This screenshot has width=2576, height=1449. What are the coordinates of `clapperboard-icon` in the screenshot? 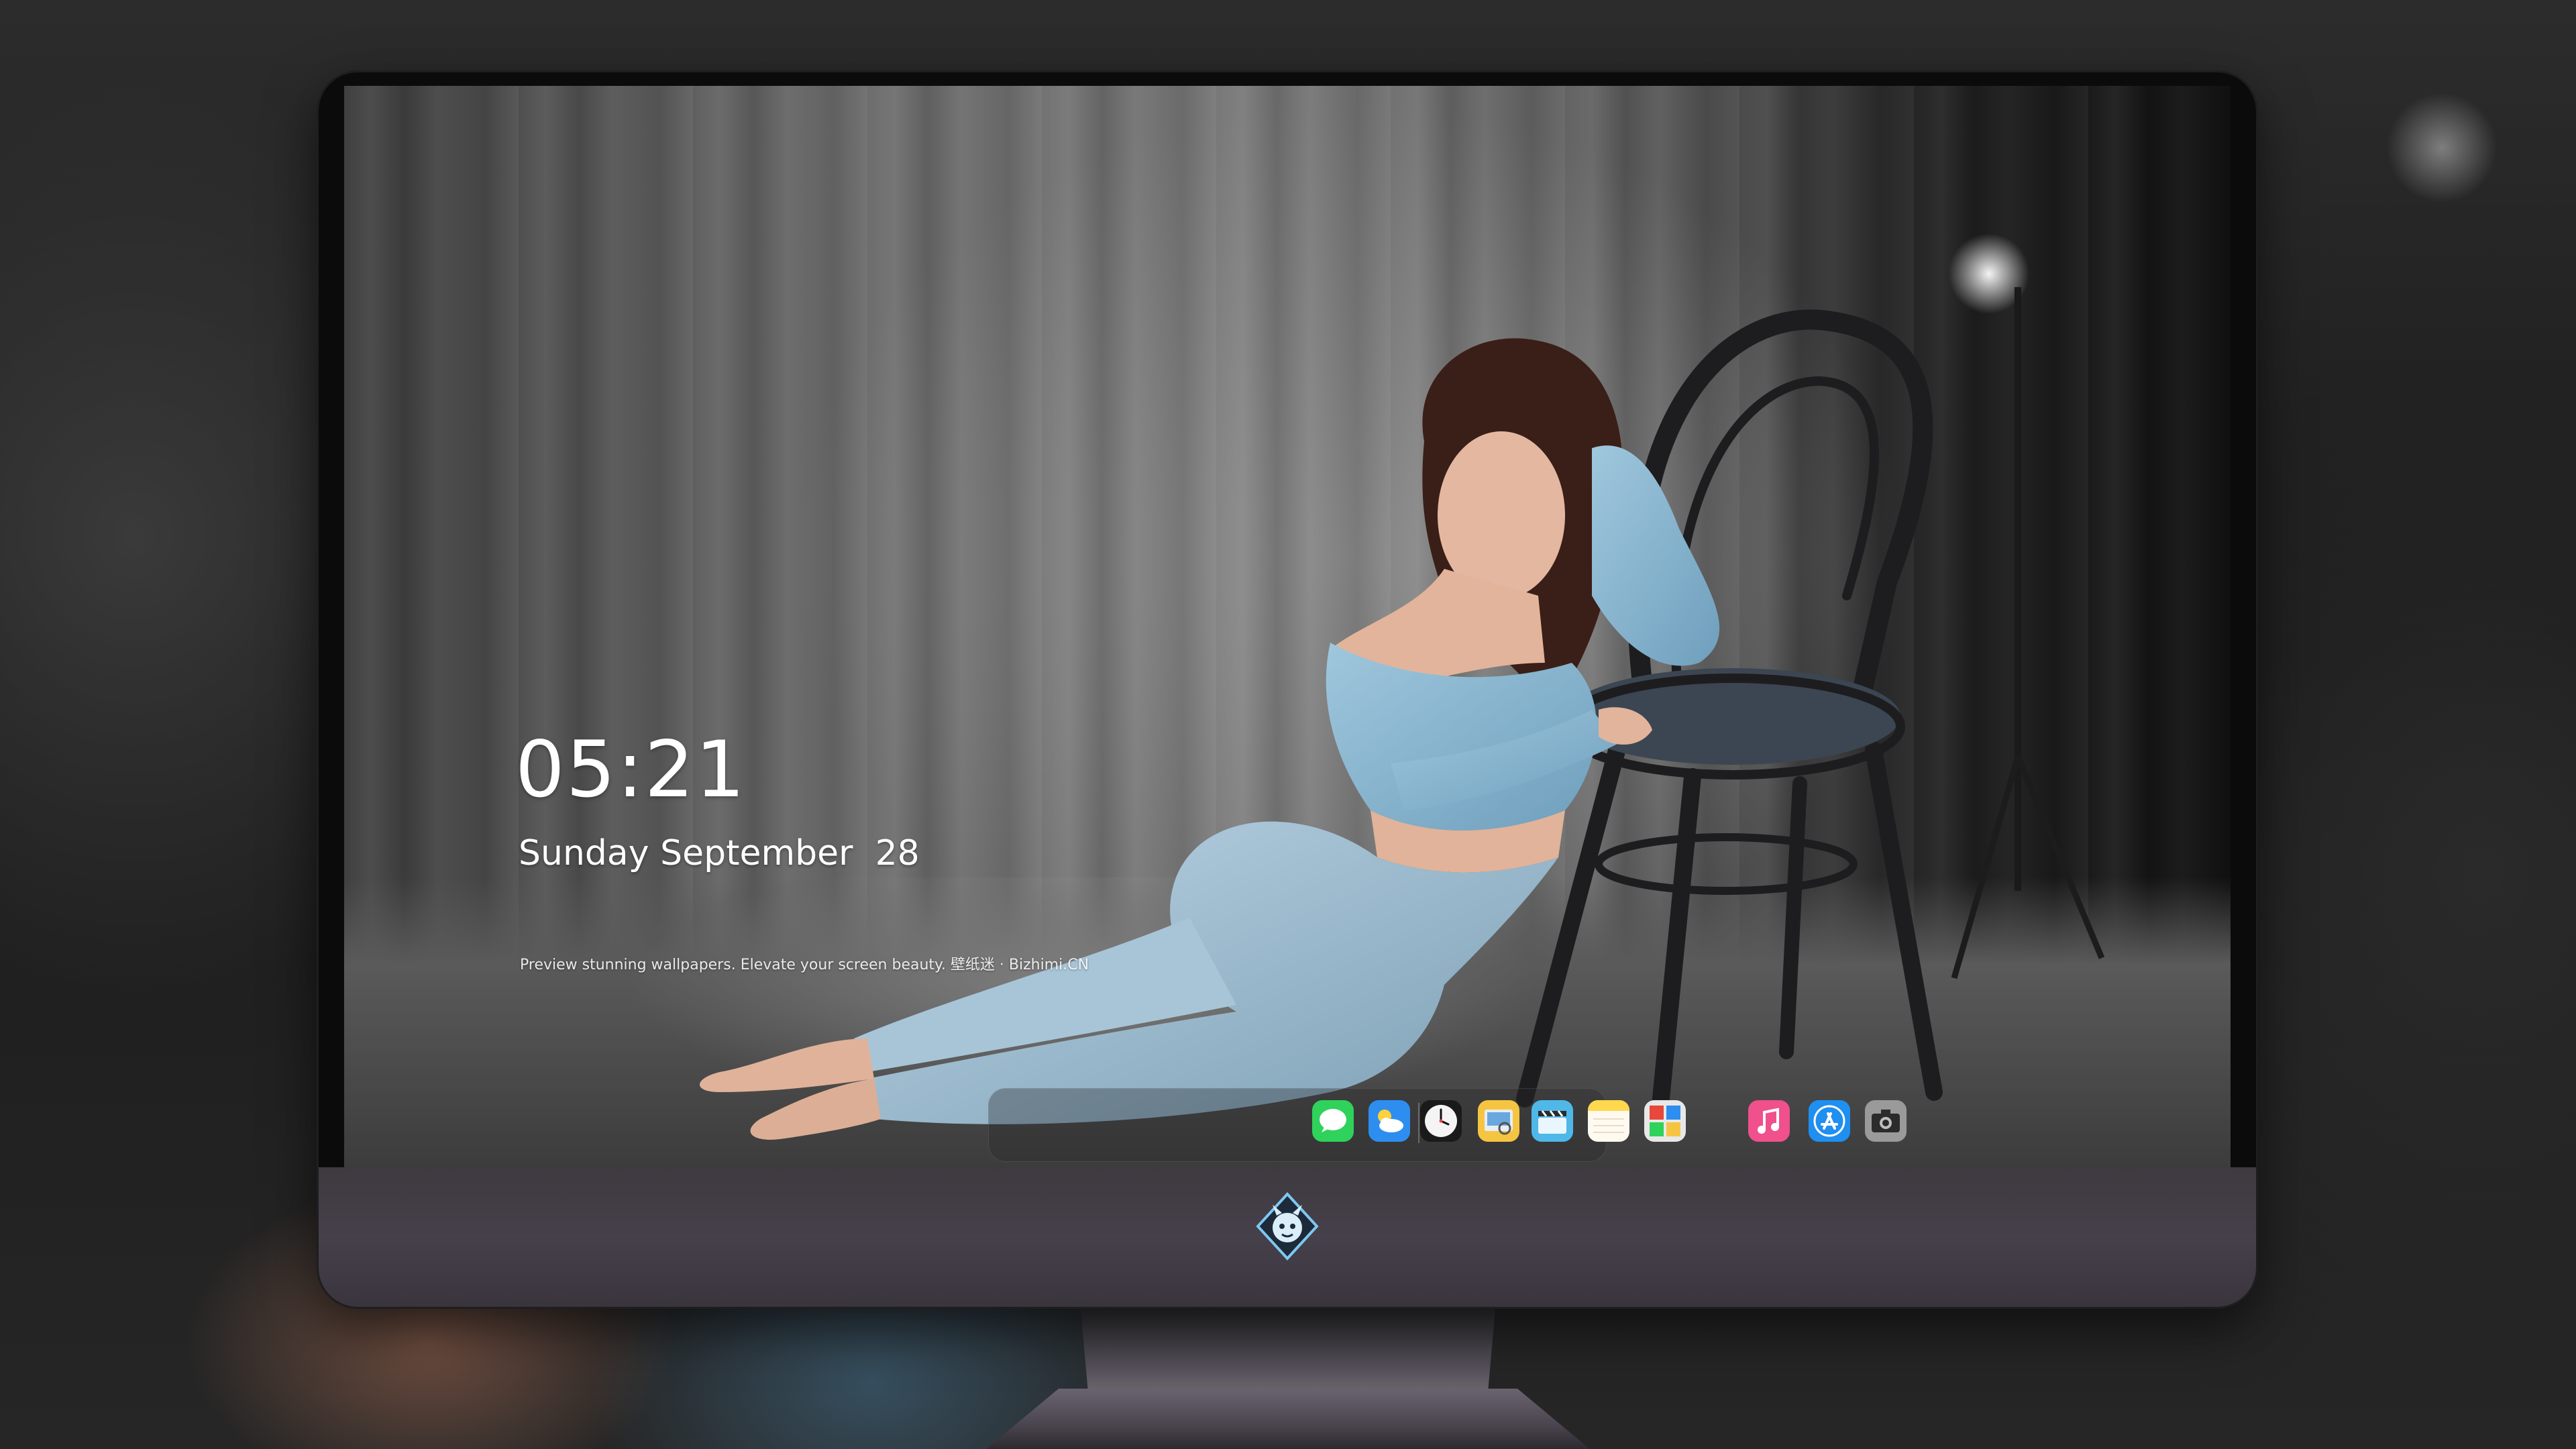 It's located at (1552, 1121).